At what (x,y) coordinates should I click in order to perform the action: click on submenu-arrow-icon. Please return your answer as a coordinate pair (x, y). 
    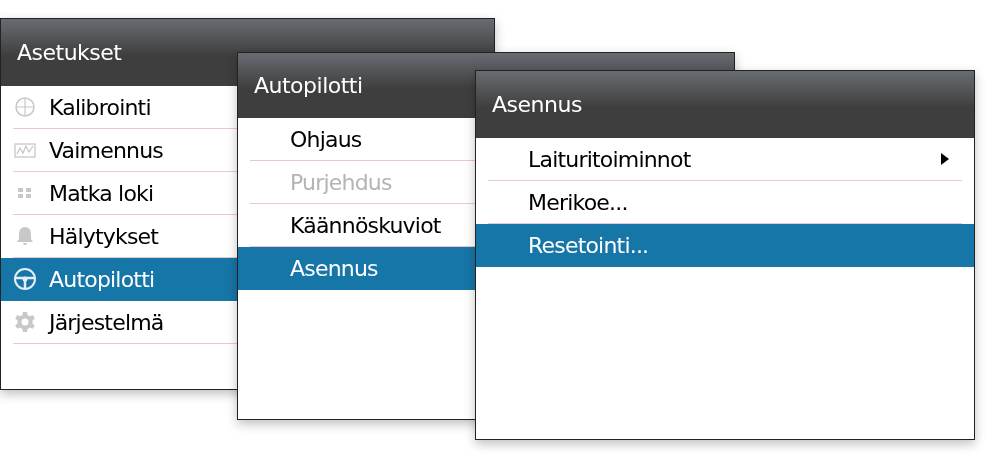
    Looking at the image, I should click on (945, 159).